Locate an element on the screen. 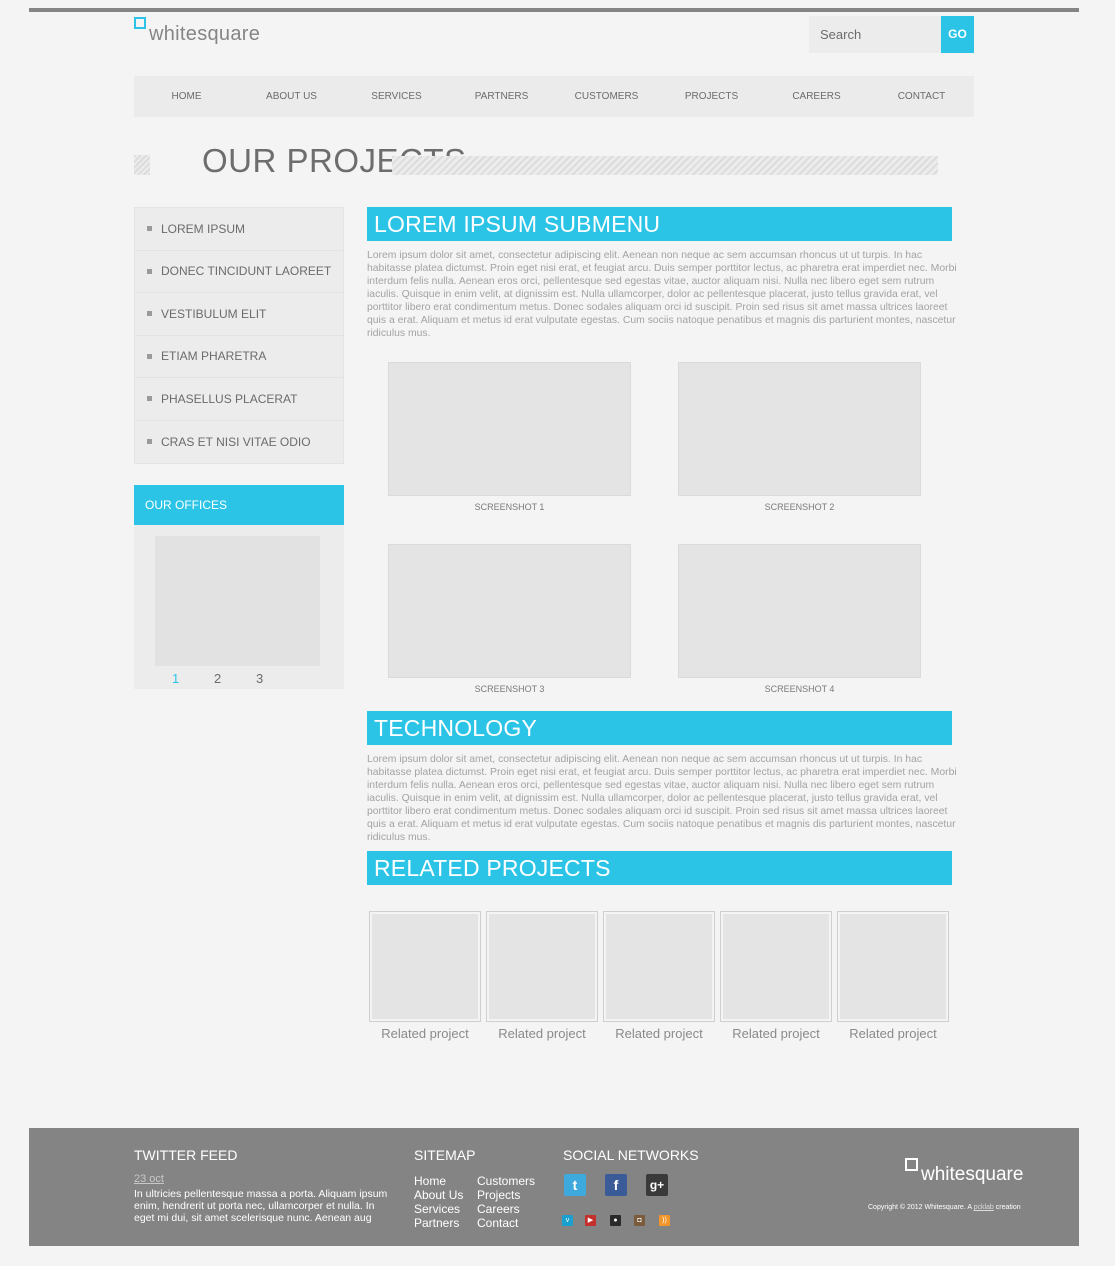  social-networks-title: SOCIAL NETWORKS is located at coordinates (631, 1155).